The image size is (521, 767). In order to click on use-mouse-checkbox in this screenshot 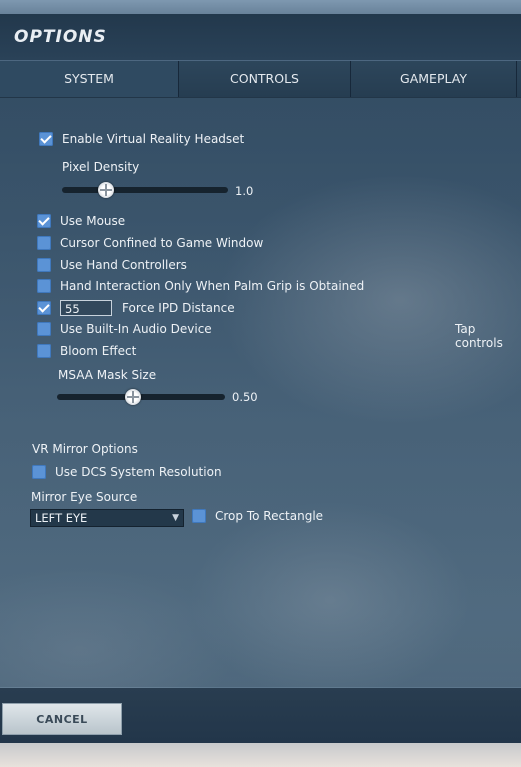, I will do `click(44, 221)`.